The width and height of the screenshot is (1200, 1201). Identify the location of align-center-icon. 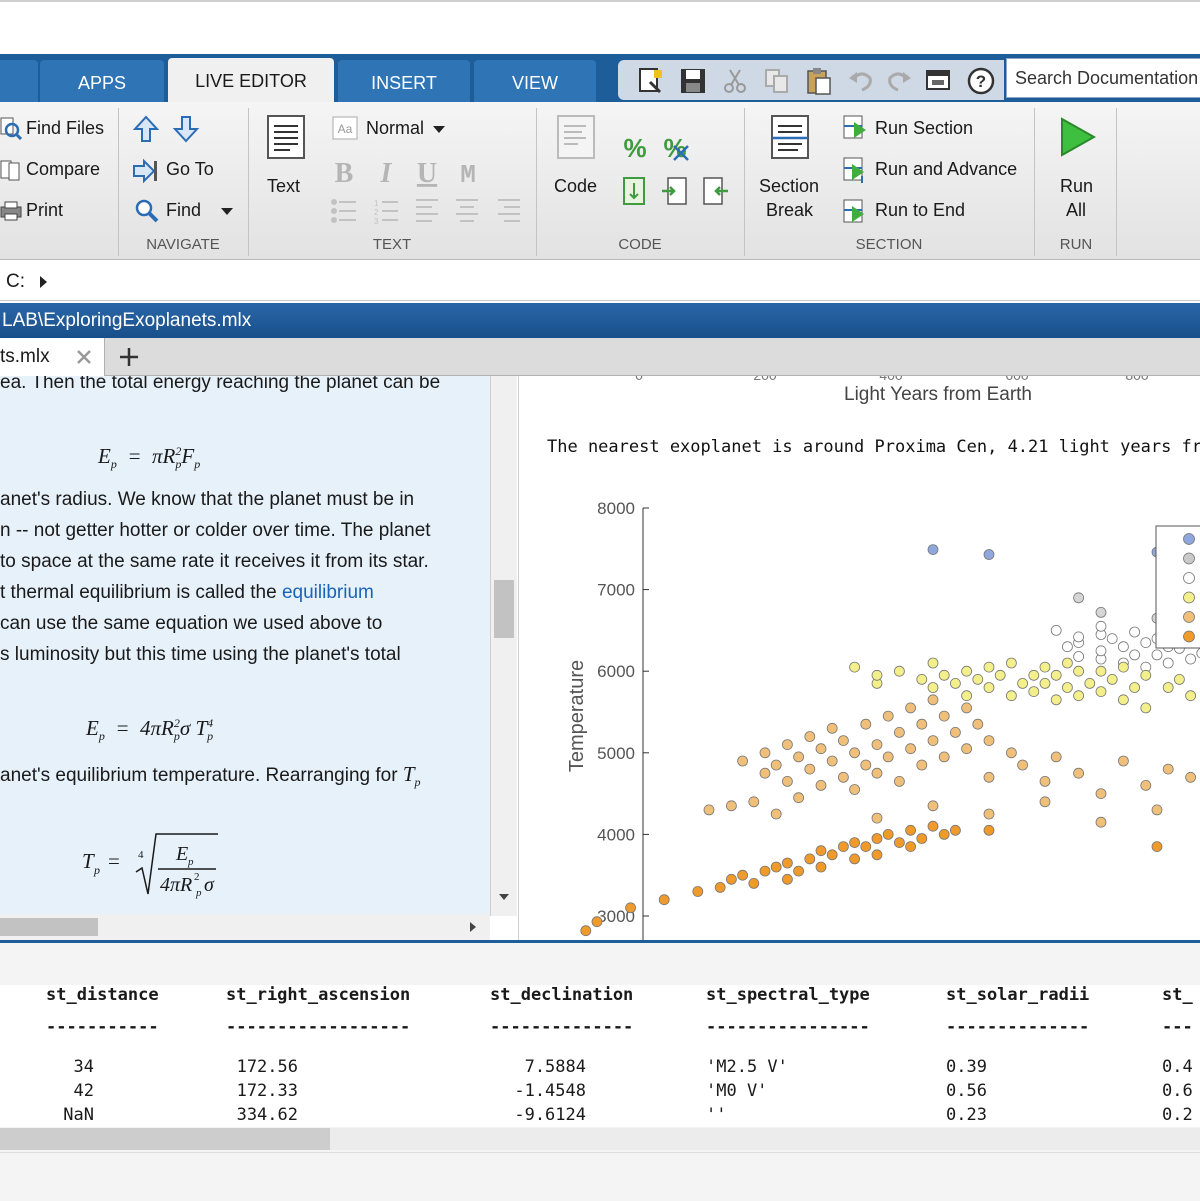
(467, 210).